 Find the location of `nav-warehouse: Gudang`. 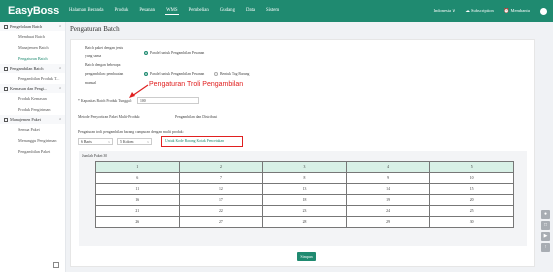

nav-warehouse: Gudang is located at coordinates (227, 11).